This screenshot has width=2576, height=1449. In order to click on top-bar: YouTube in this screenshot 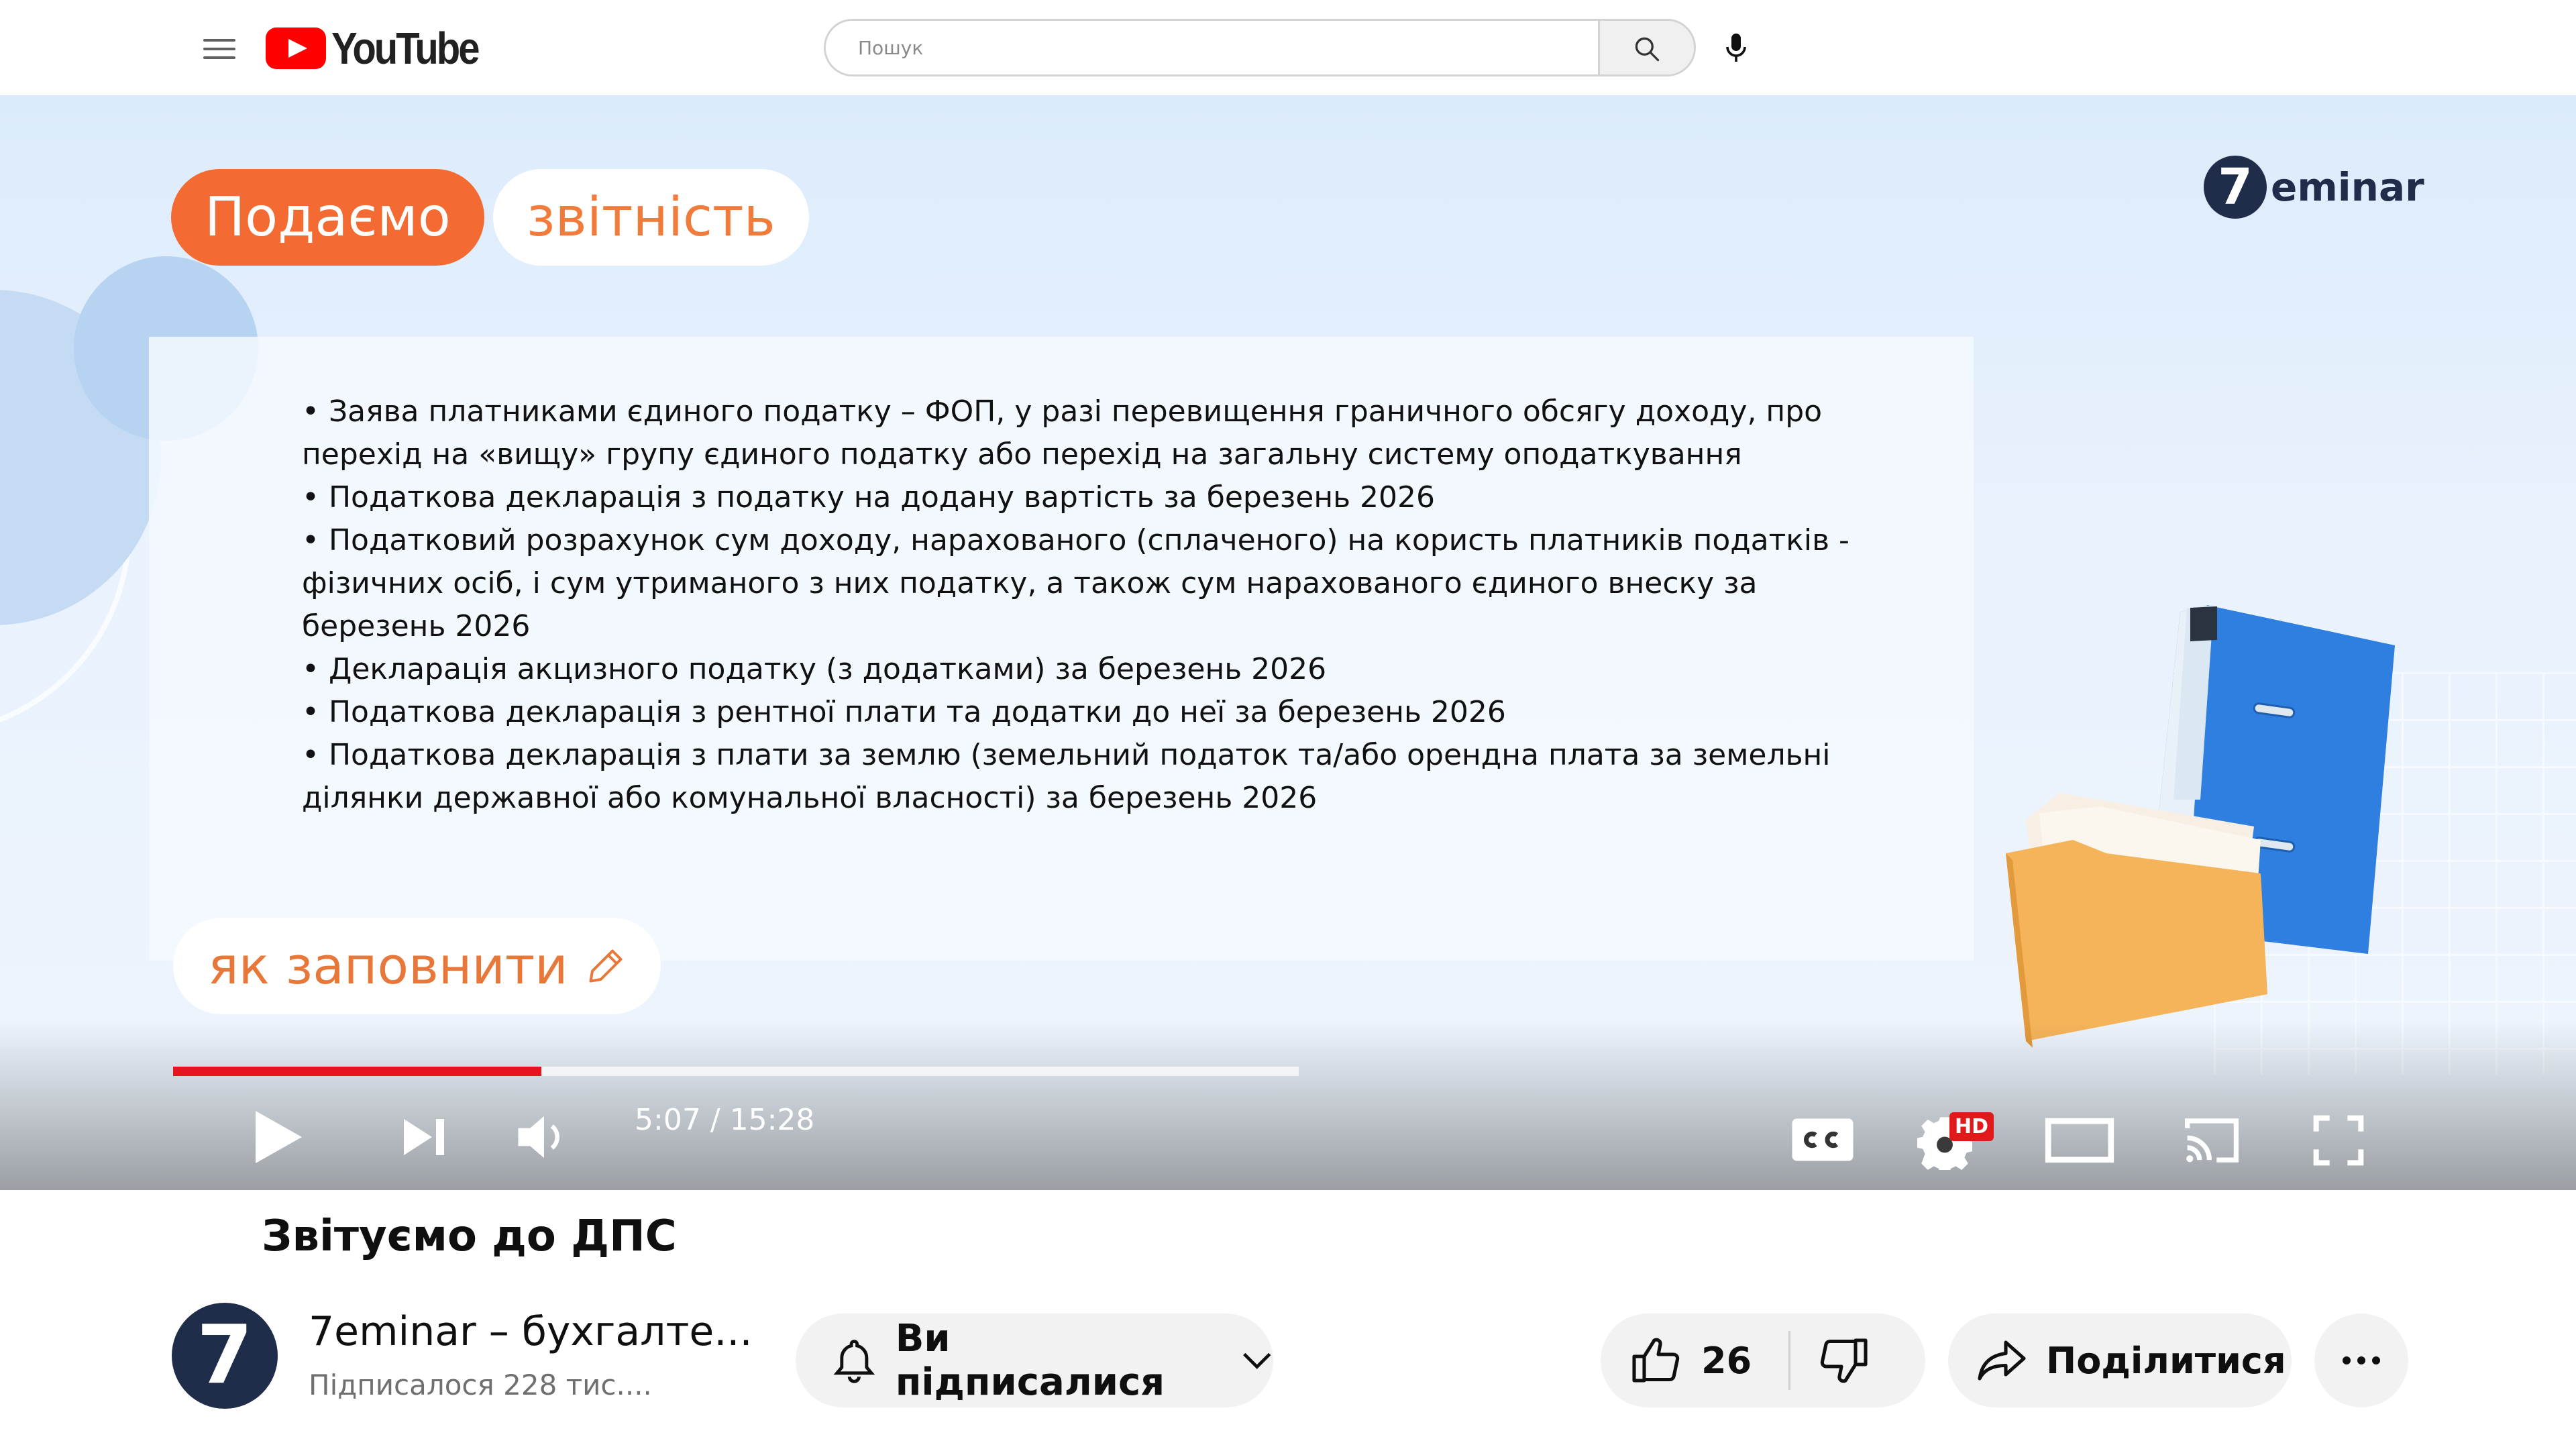, I will do `click(1288, 47)`.